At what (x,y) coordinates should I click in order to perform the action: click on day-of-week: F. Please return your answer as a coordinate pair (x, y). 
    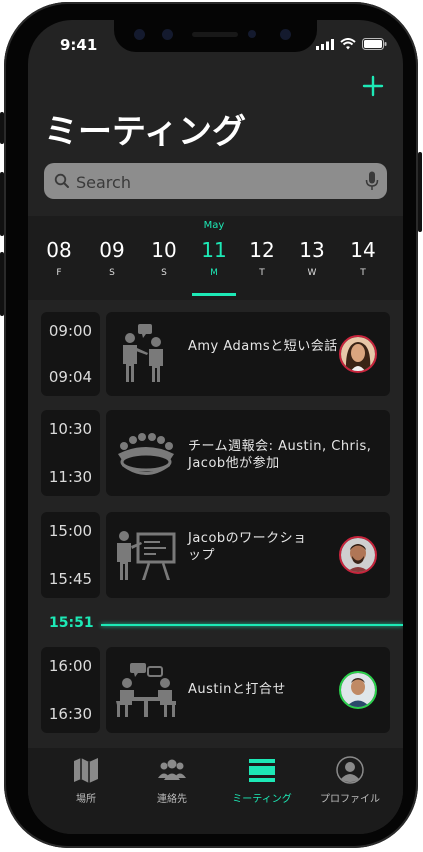
    Looking at the image, I should click on (59, 273).